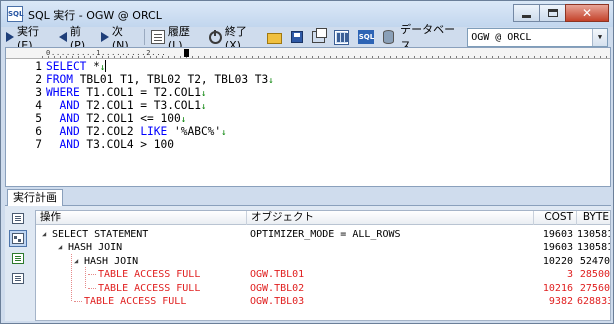 Image resolution: width=614 pixels, height=324 pixels. I want to click on database-icon, so click(389, 37).